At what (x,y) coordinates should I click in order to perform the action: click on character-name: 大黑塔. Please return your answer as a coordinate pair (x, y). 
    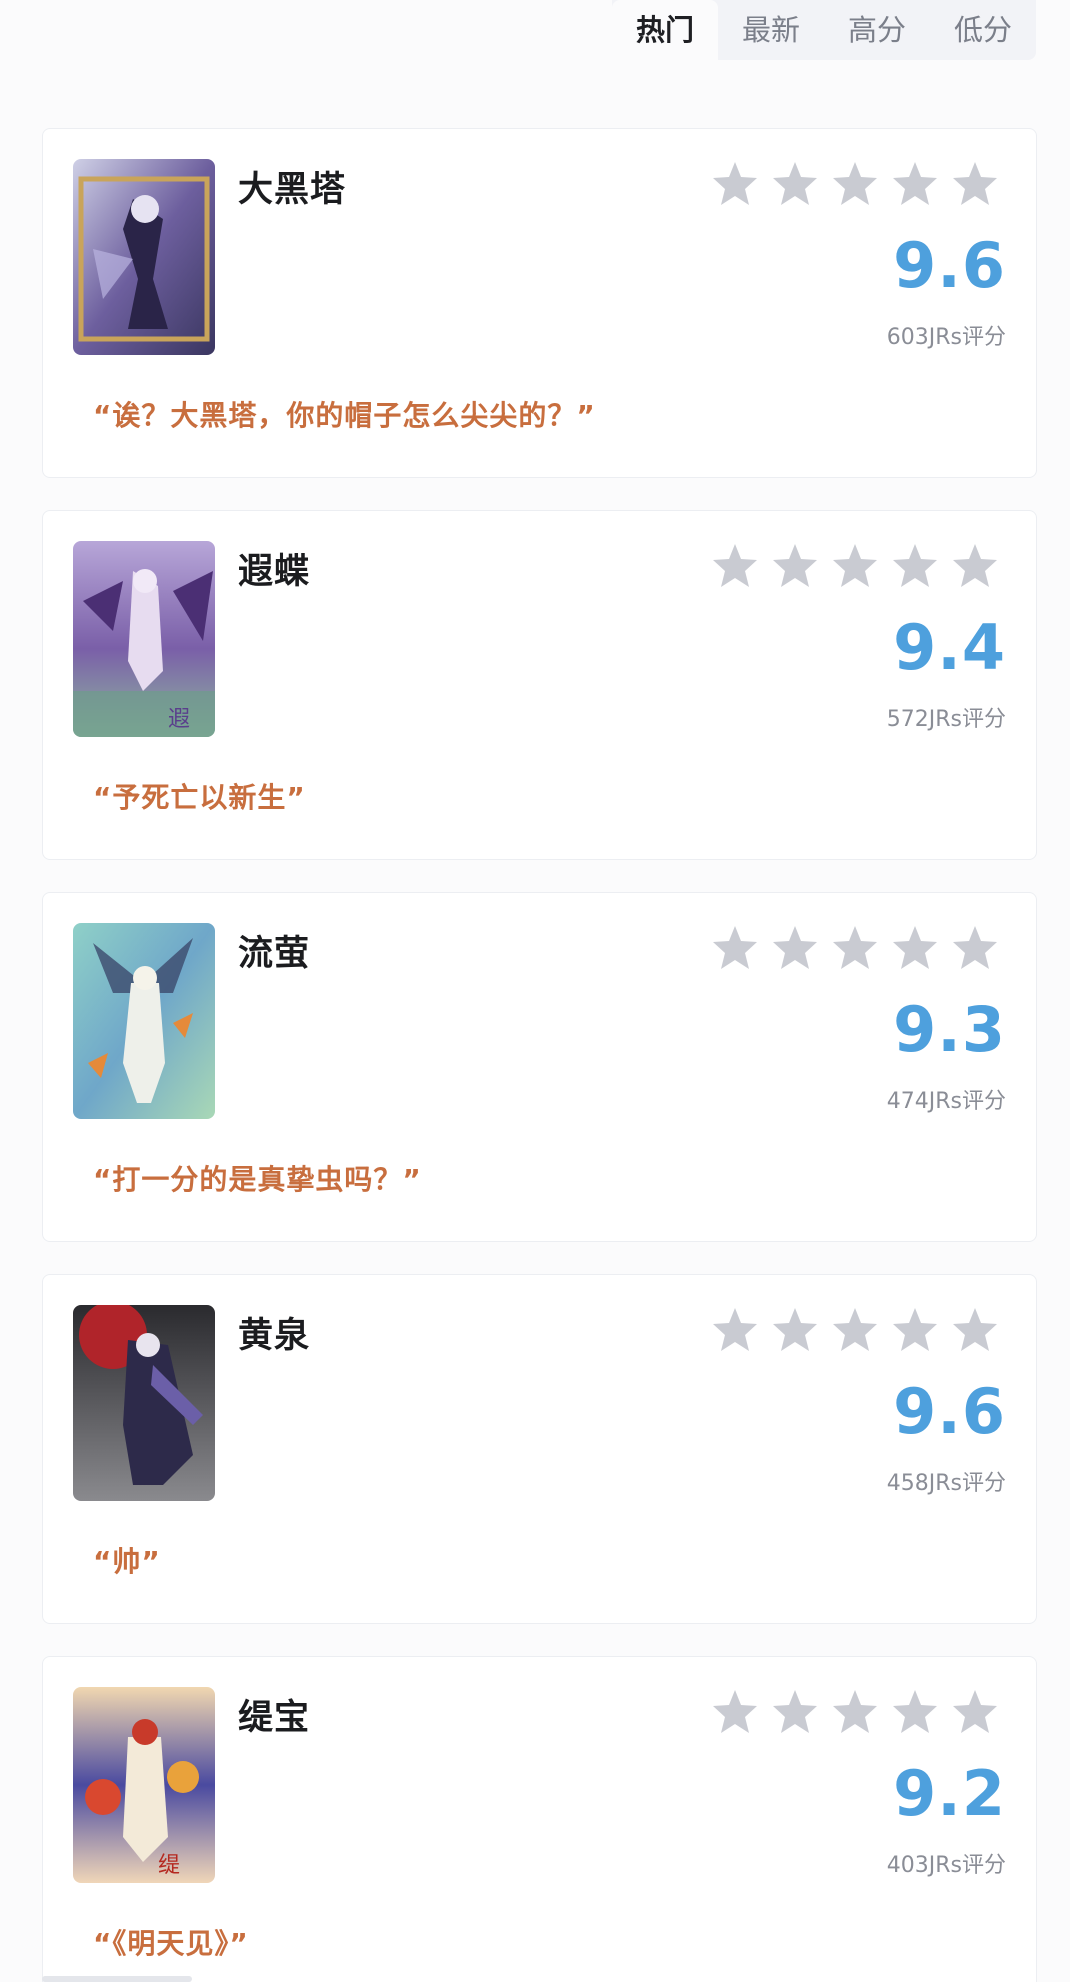
    Looking at the image, I should click on (292, 190).